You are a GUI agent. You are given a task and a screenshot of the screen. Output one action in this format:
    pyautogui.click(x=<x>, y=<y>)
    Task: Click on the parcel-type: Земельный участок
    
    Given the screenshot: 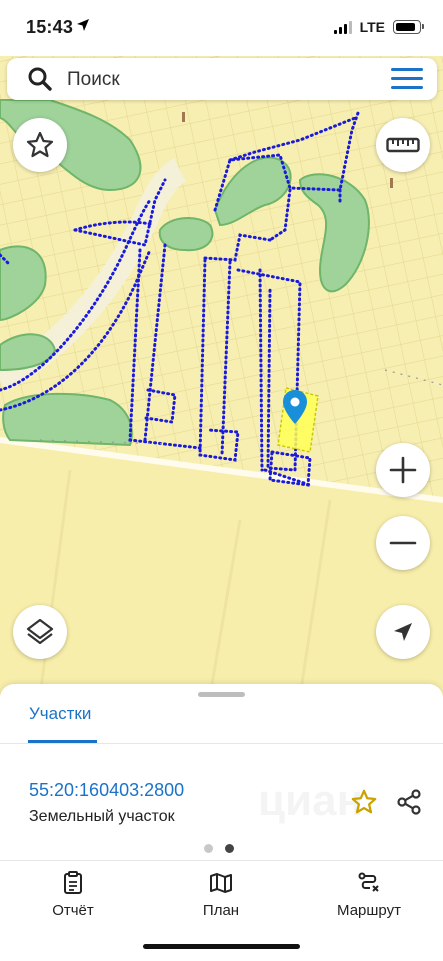 What is the action you would take?
    pyautogui.click(x=102, y=816)
    